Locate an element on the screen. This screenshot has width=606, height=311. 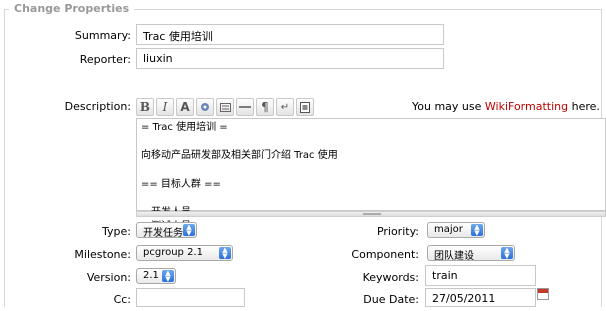
wiki-toolbar: B I A ¶ ↵ is located at coordinates (226, 107).